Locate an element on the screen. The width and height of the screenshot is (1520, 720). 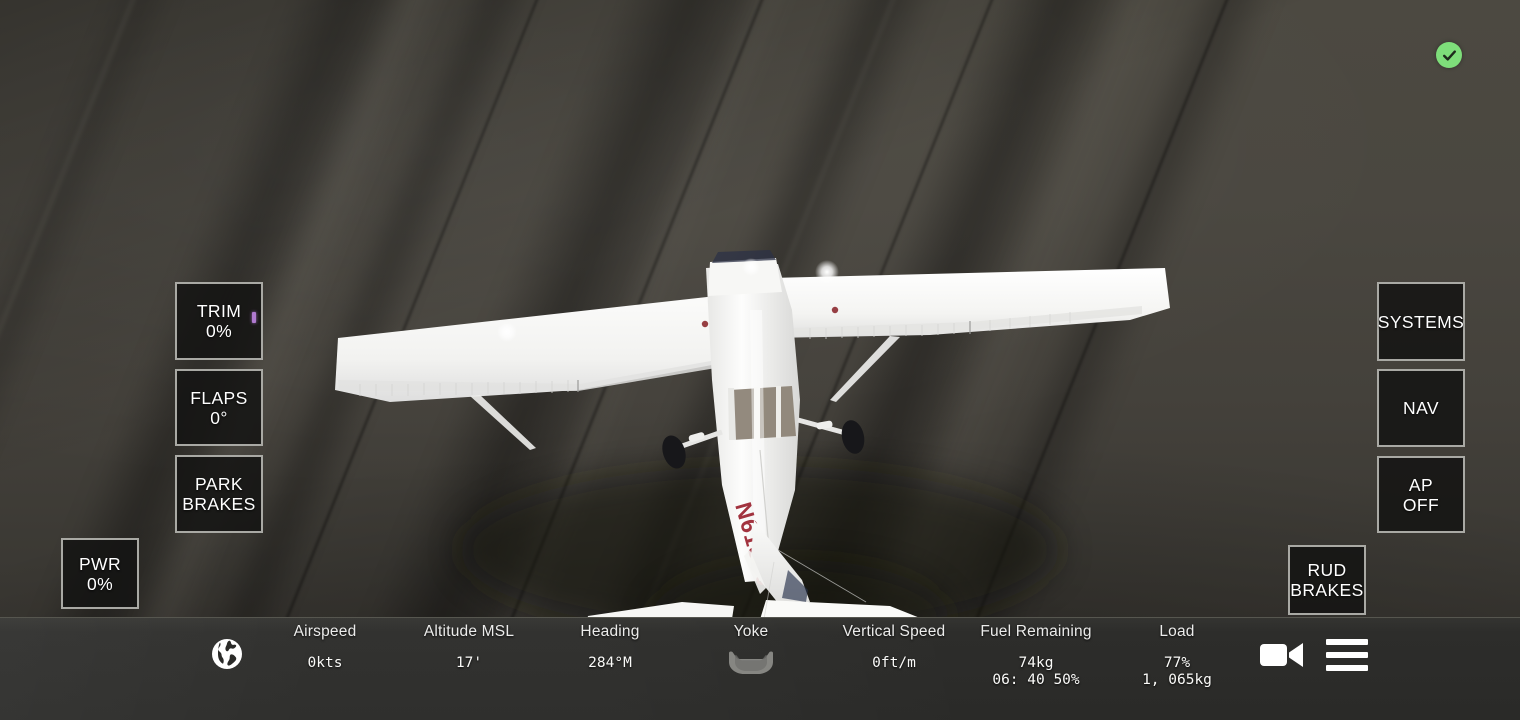
autopilot-button-state: OFF is located at coordinates (1421, 504).